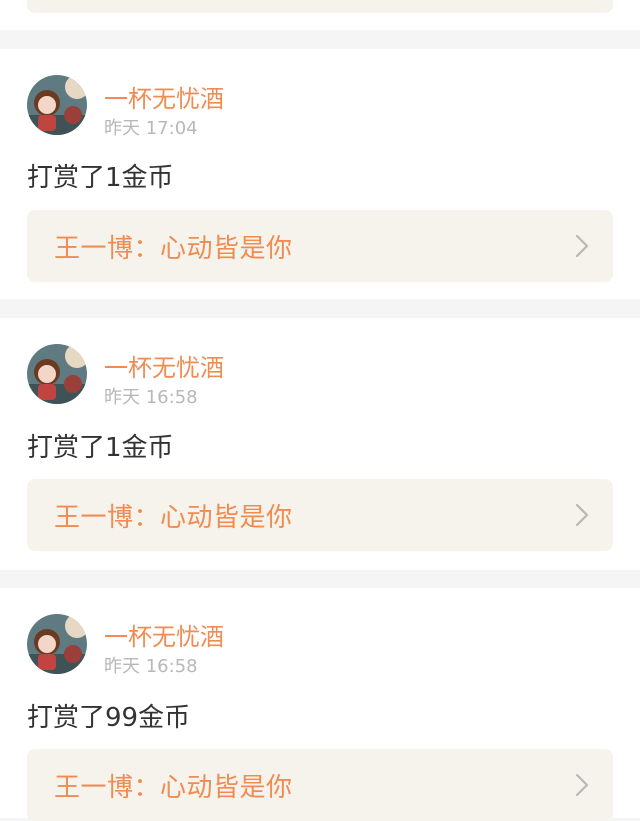 The image size is (640, 821). What do you see at coordinates (320, 6) in the screenshot?
I see `referenced-post-link-partial` at bounding box center [320, 6].